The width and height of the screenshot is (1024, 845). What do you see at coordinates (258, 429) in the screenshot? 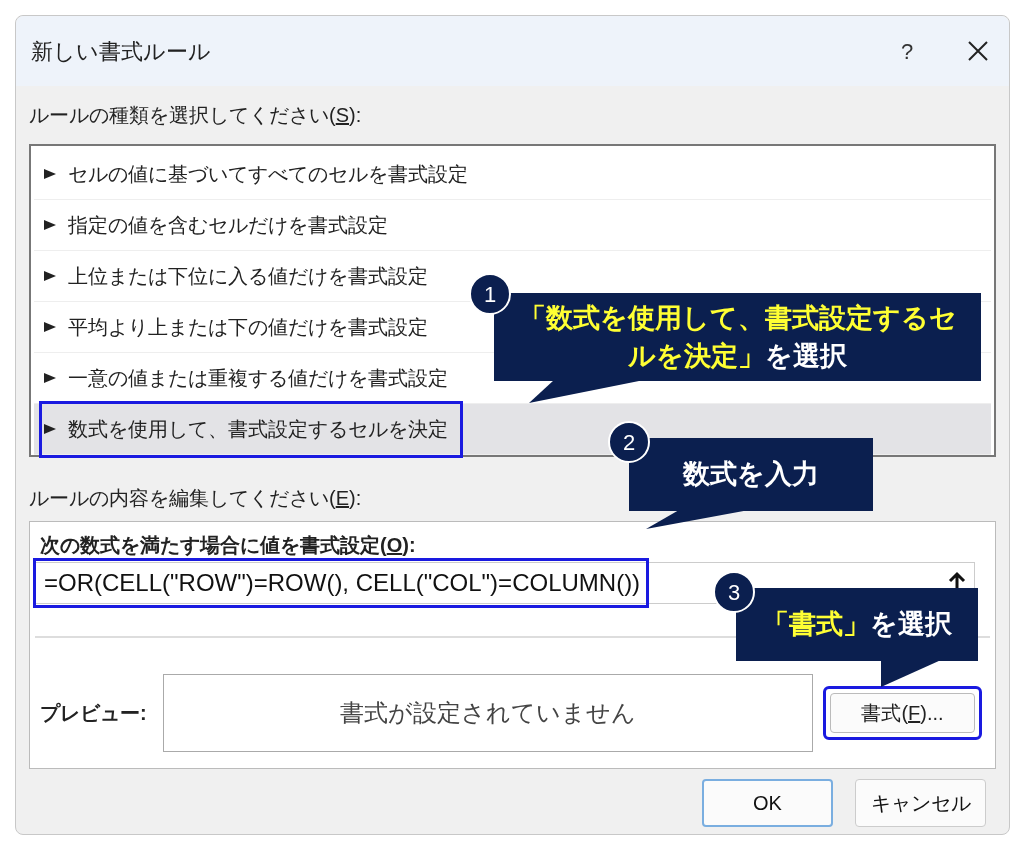
I see `rule-type-label-text: 数式を使用して、書式設定するセルを決定` at bounding box center [258, 429].